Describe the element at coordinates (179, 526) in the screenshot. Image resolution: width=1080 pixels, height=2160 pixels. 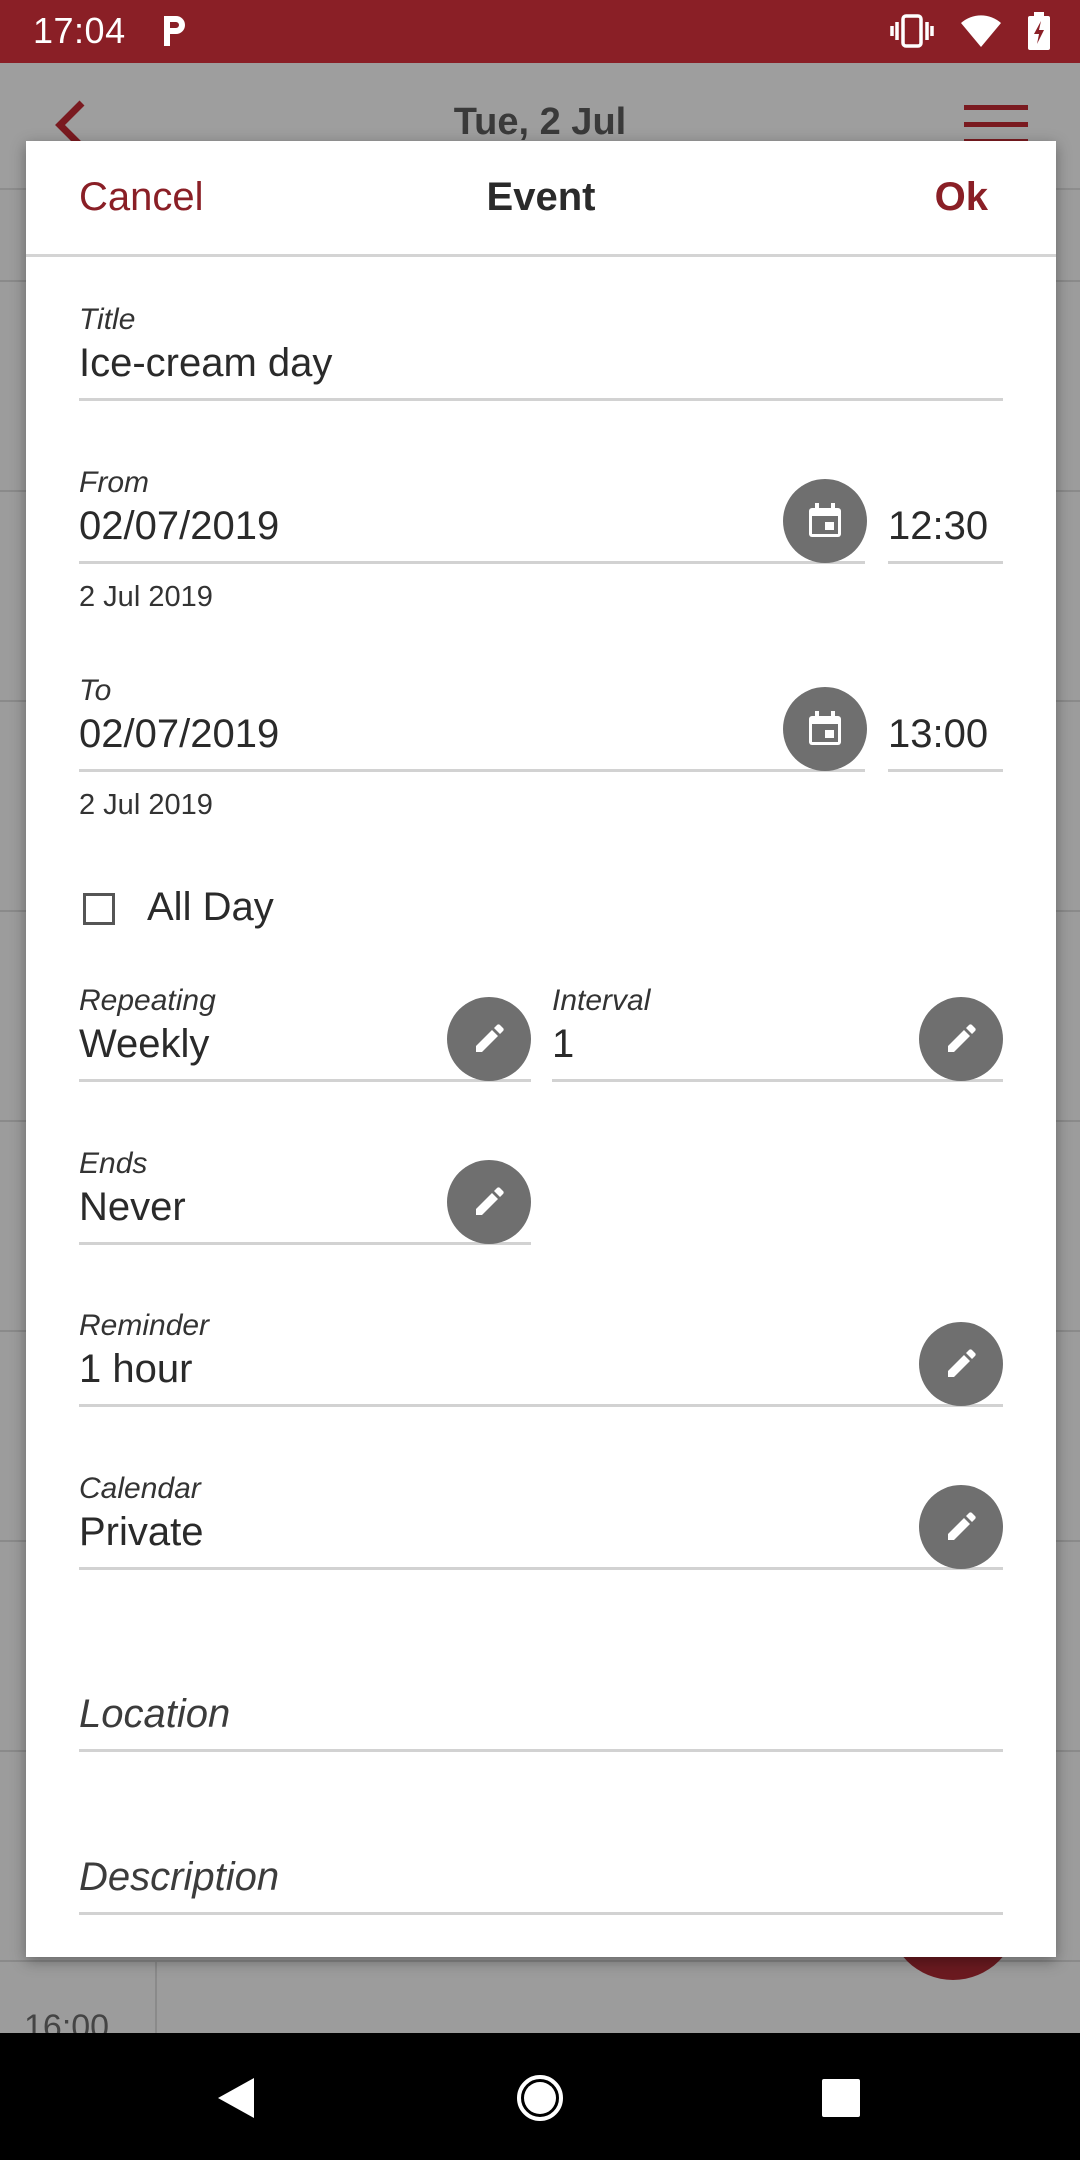
I see `from-date-input: 02/07/2019` at that location.